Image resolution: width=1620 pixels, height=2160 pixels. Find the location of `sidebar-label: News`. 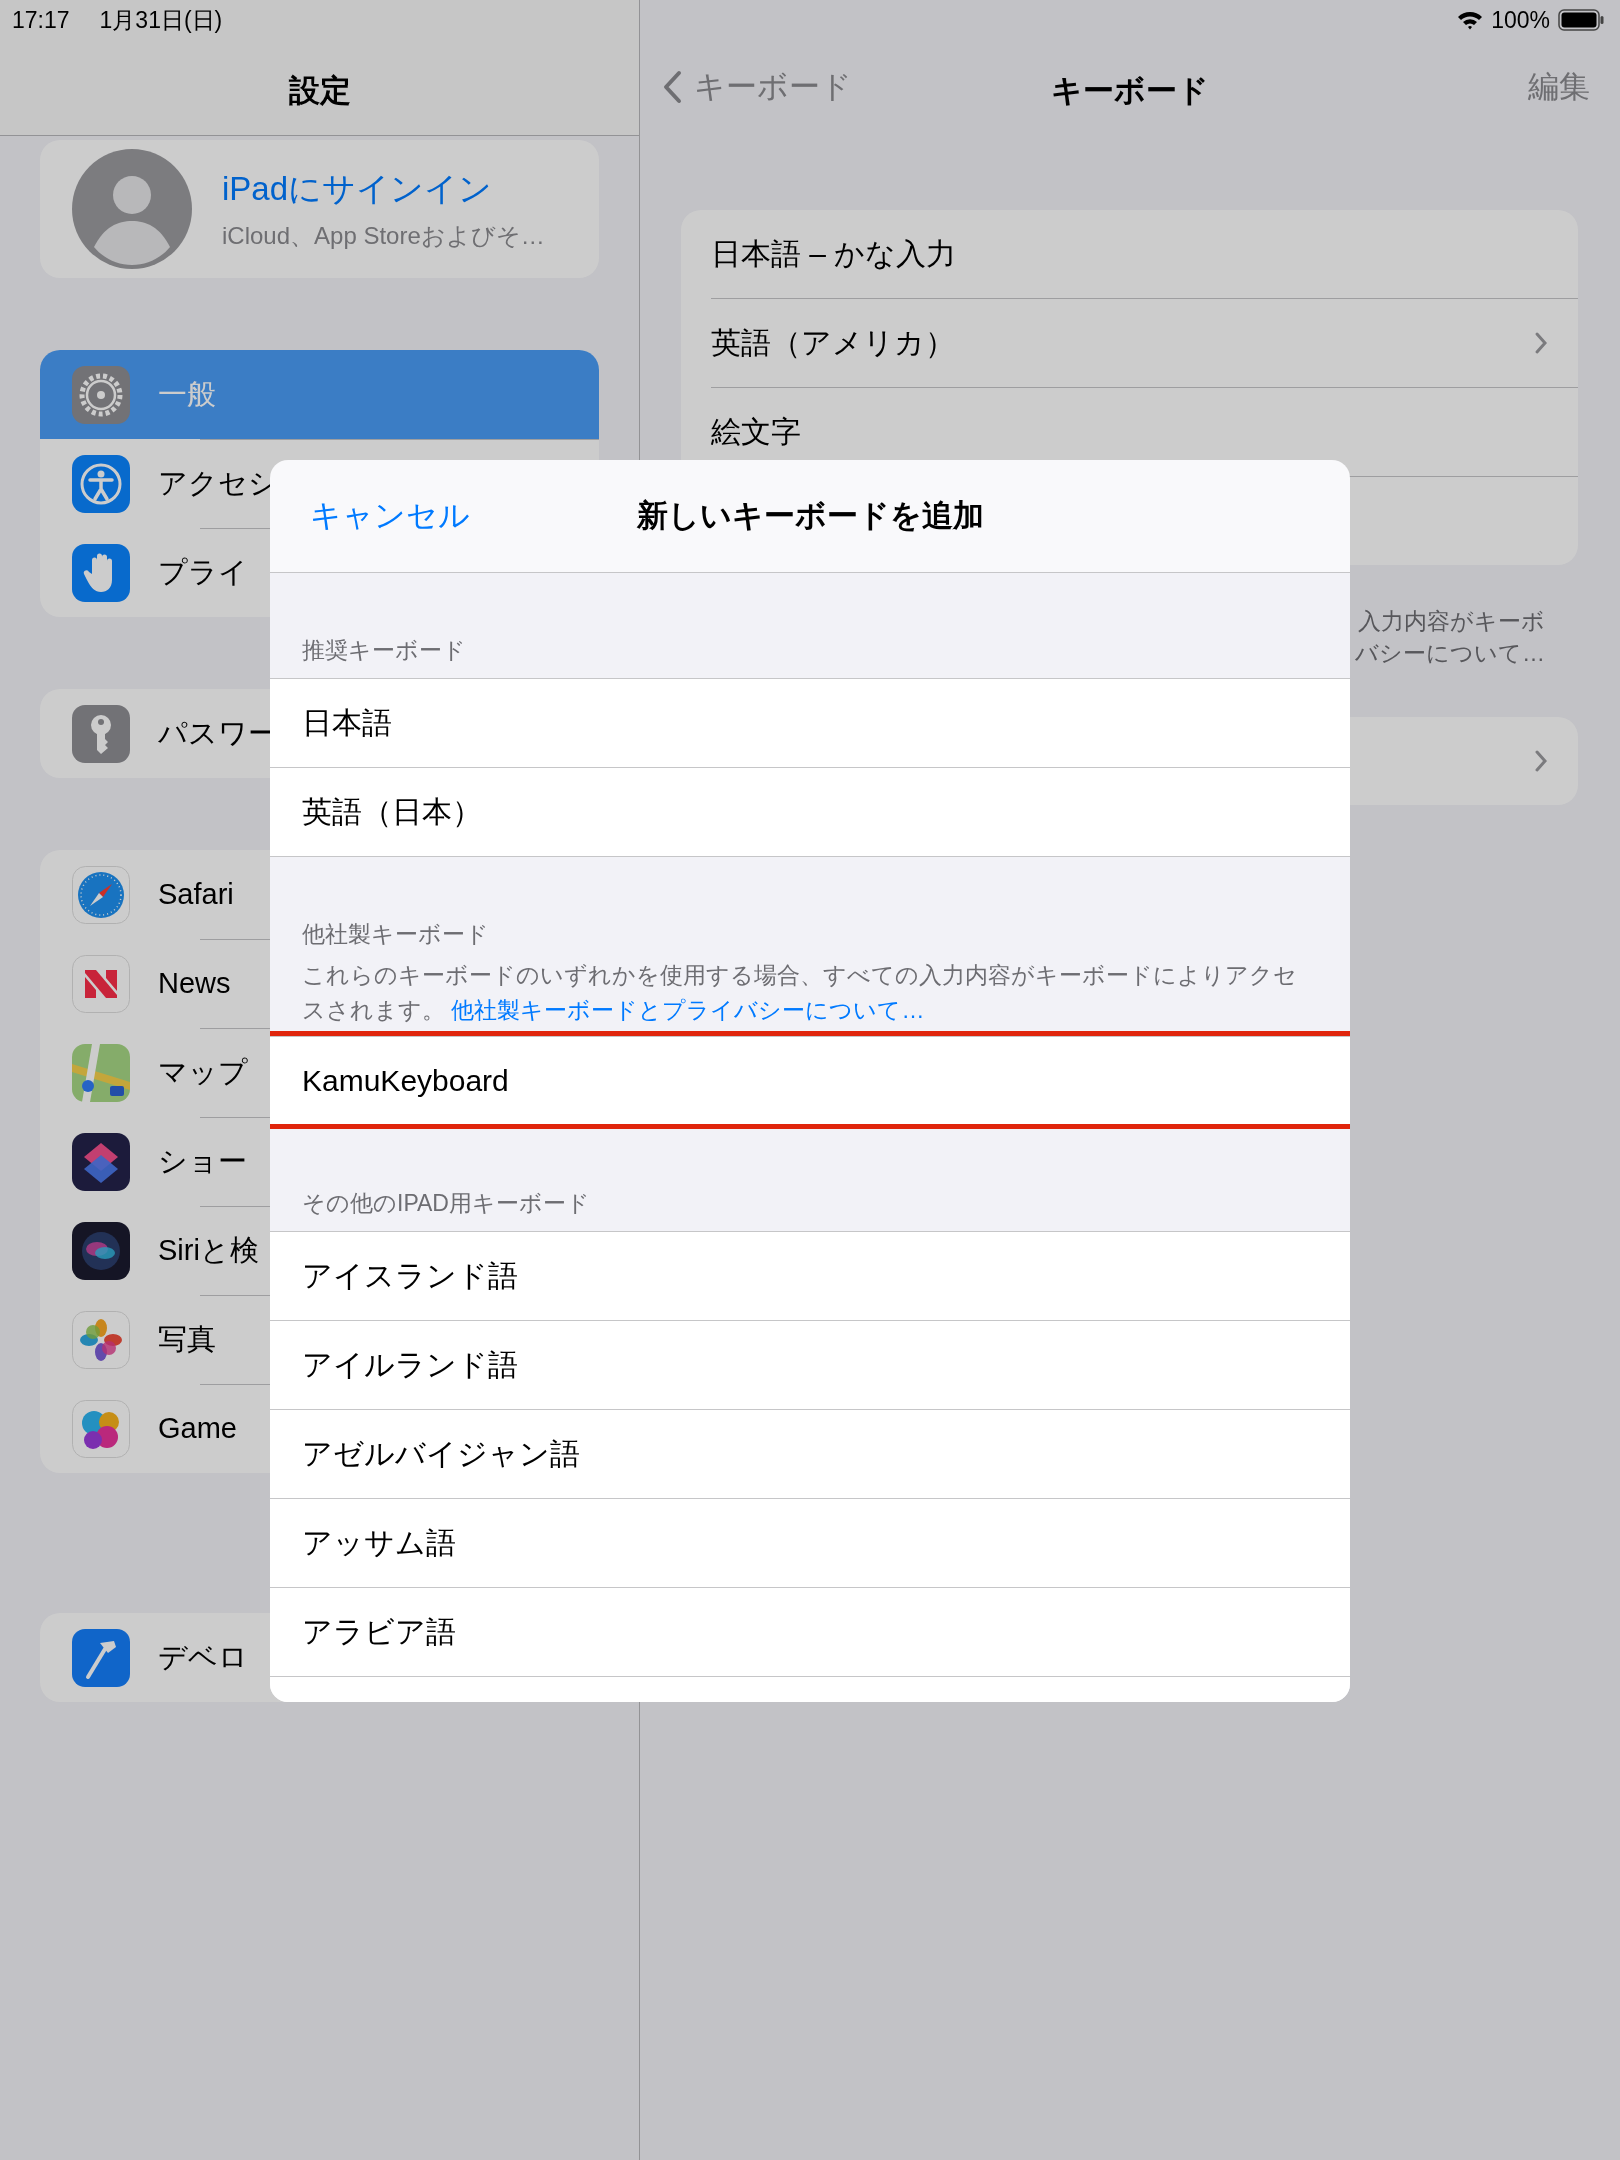

sidebar-label: News is located at coordinates (194, 983).